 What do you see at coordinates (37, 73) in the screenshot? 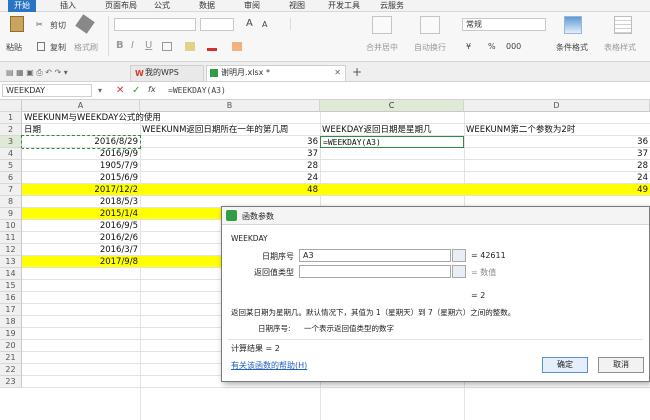
I see `quick-access-icons: ▤ ▦ ▣ ⎙ ↶ ↷ ▾` at bounding box center [37, 73].